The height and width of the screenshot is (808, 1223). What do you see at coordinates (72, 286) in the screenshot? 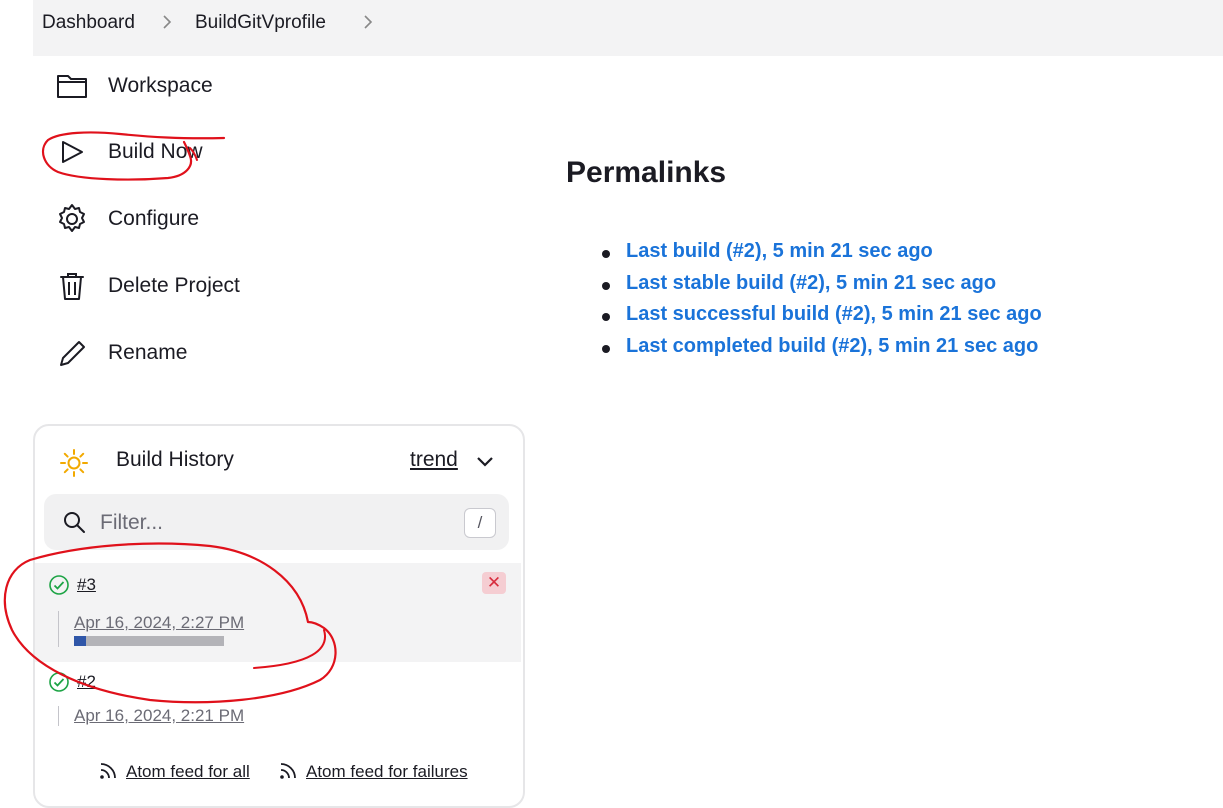
I see `trash-icon` at bounding box center [72, 286].